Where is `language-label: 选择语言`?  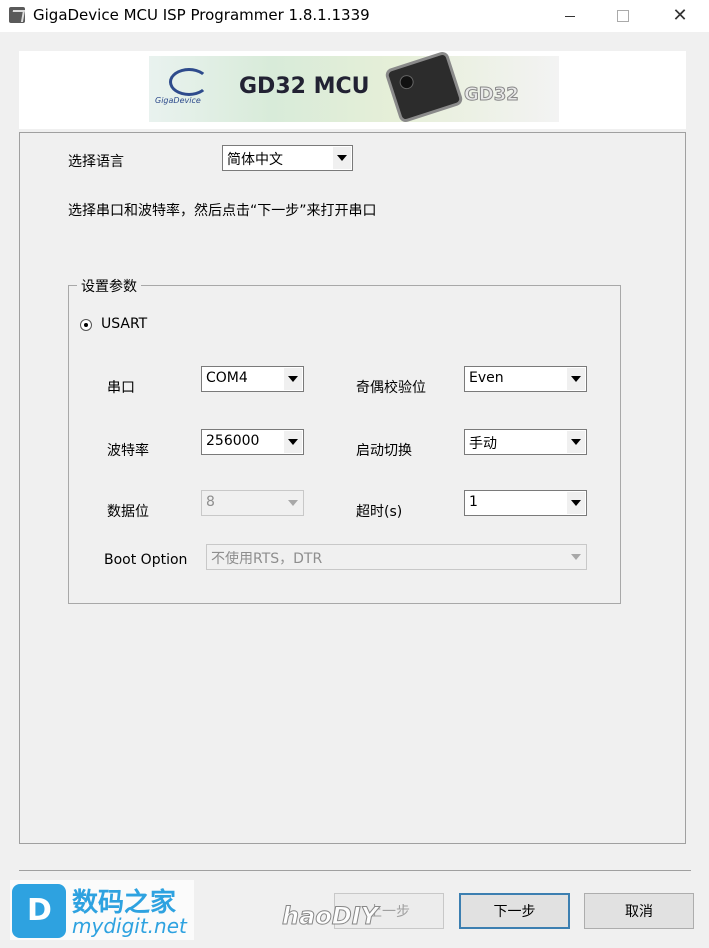 language-label: 选择语言 is located at coordinates (96, 162).